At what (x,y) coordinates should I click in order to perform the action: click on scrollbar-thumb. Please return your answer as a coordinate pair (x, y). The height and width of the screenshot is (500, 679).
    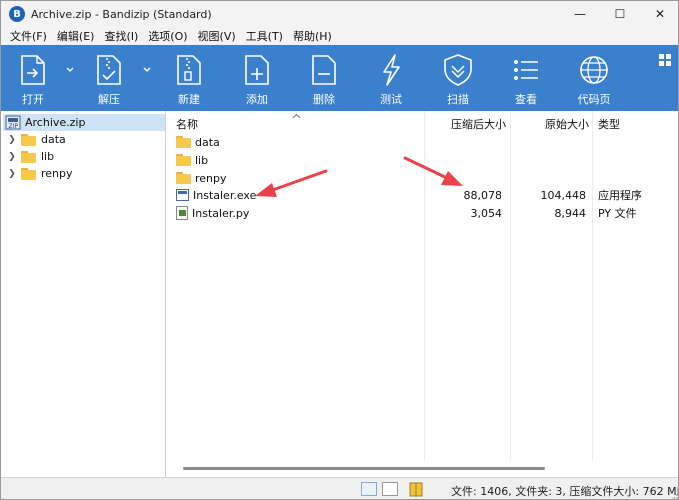
    Looking at the image, I should click on (364, 468).